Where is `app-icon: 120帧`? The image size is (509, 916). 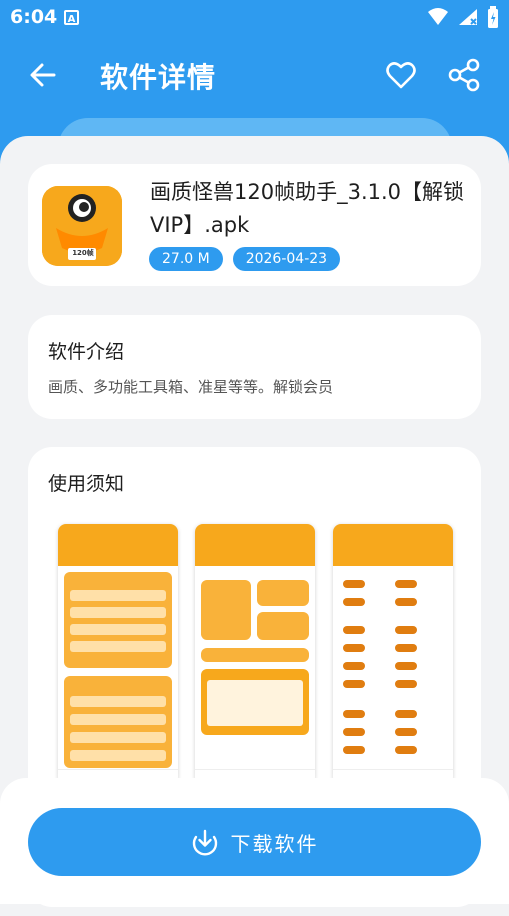 app-icon: 120帧 is located at coordinates (82, 226).